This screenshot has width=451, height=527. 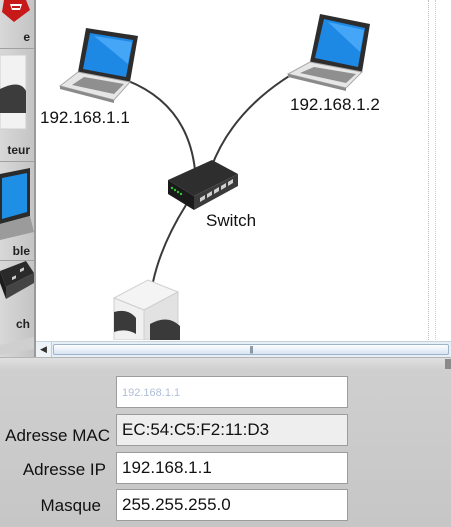 What do you see at coordinates (13, 92) in the screenshot?
I see `computer-tower-icon` at bounding box center [13, 92].